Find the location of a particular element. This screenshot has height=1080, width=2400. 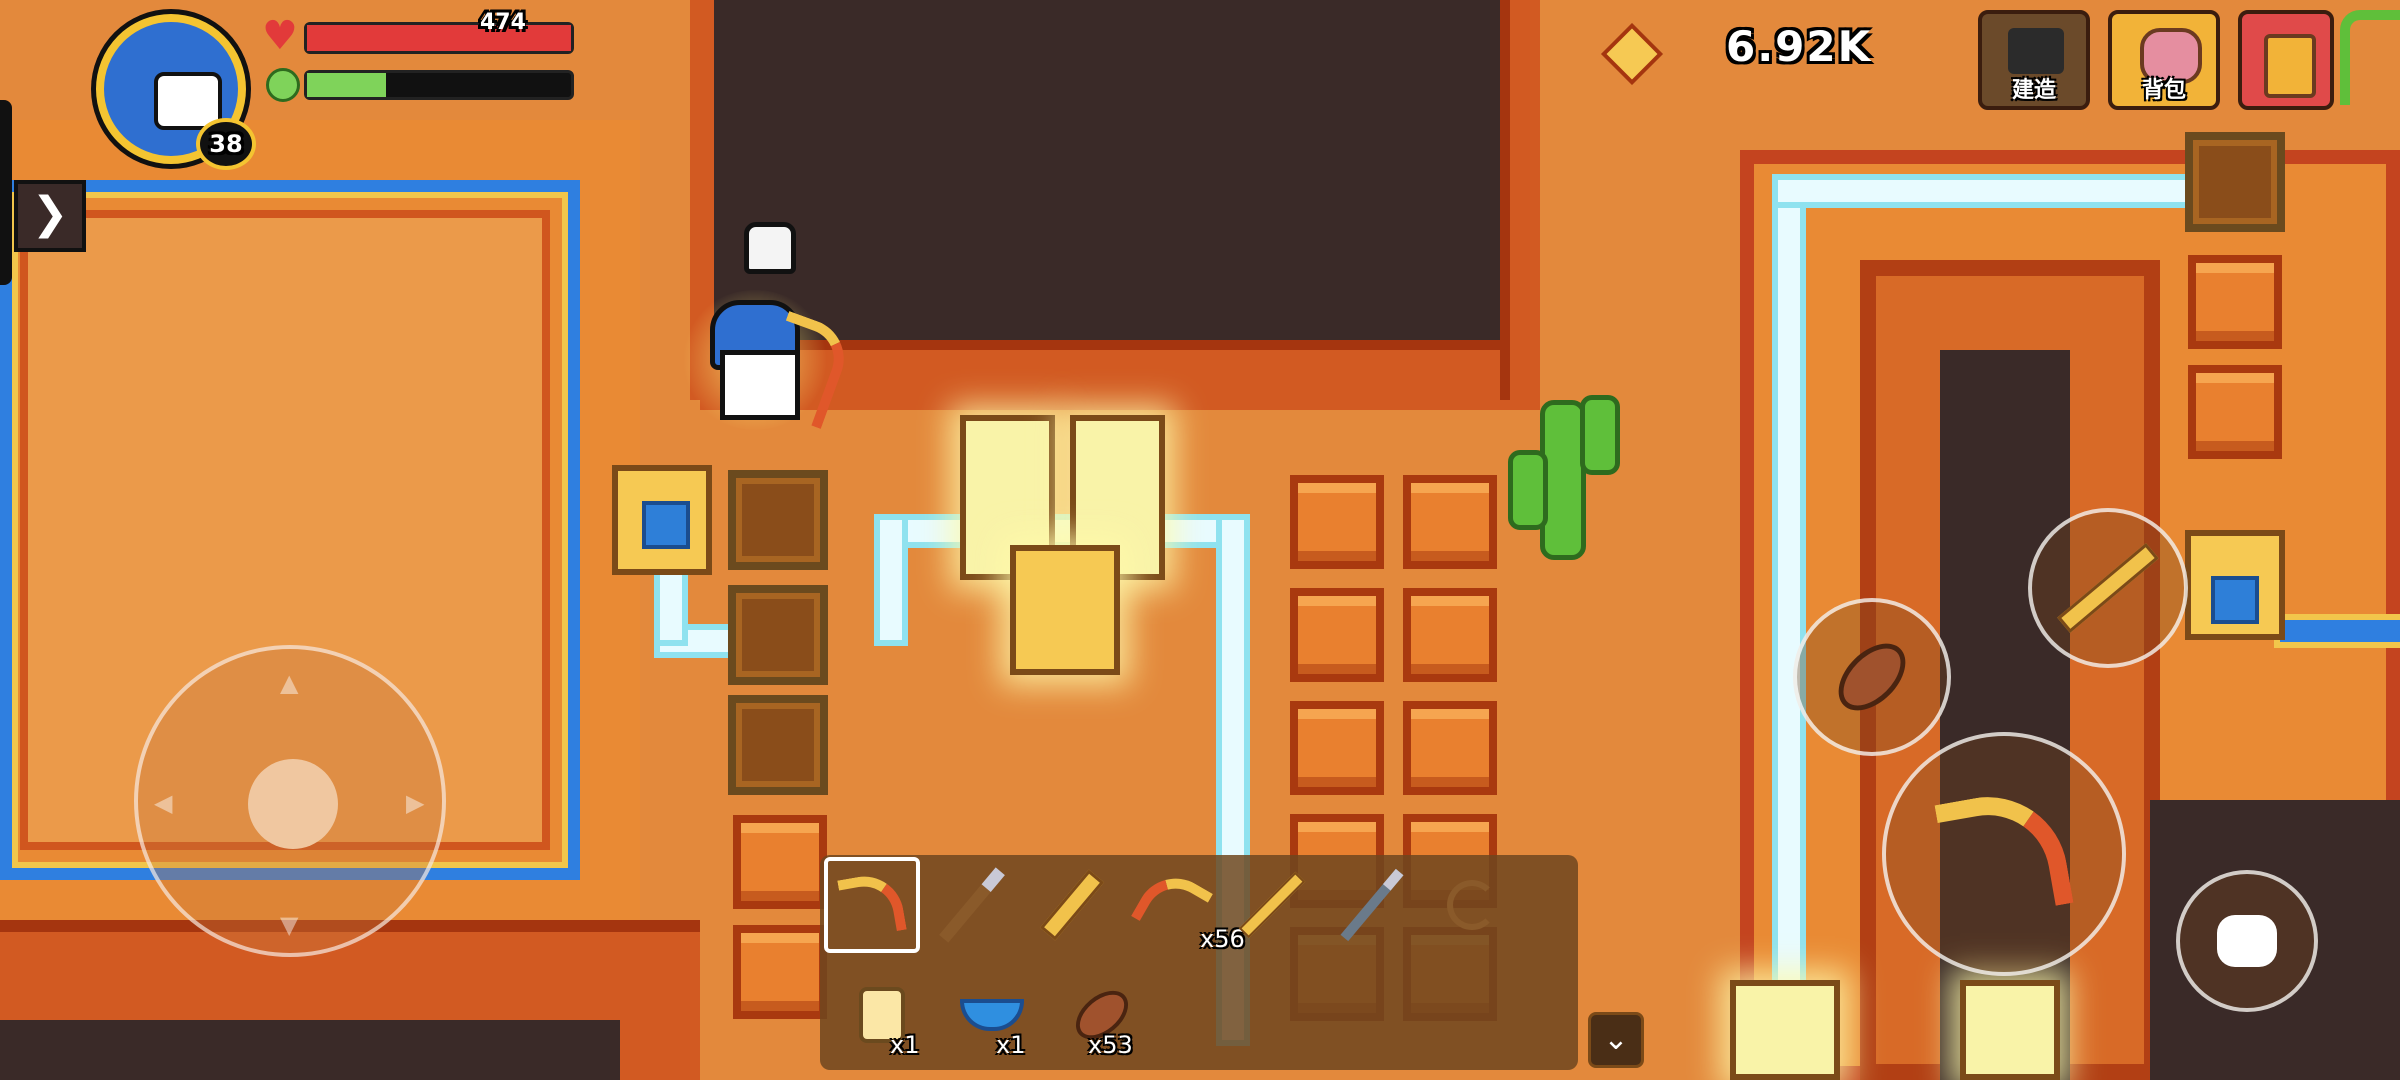

hammer-icon is located at coordinates (1372, 905).